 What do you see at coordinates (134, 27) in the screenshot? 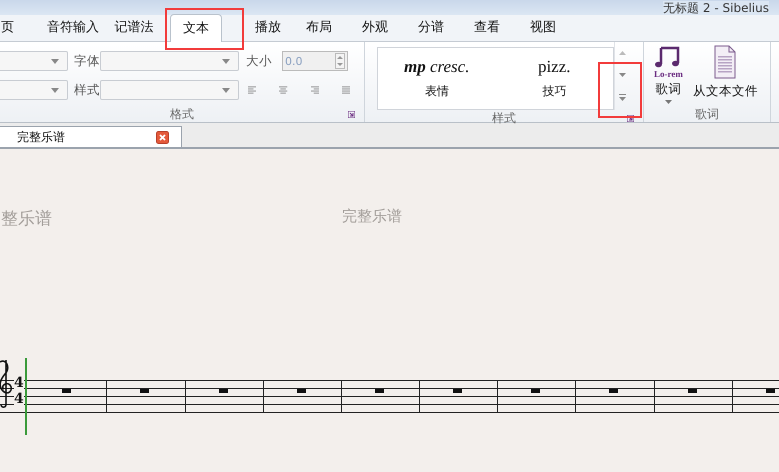
I see `ribbon-tab: 记谱法` at bounding box center [134, 27].